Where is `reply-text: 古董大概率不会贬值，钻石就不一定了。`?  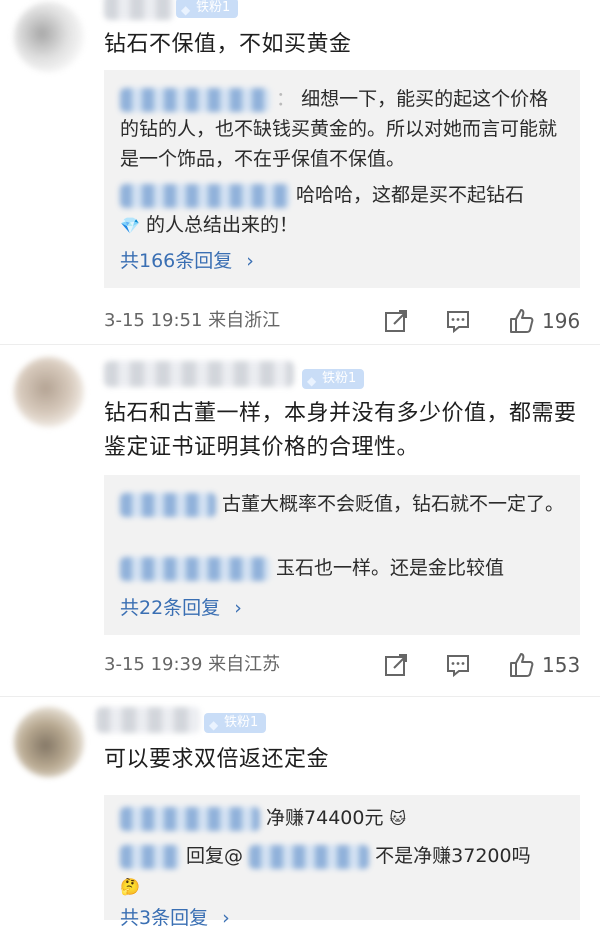 reply-text: 古董大概率不会贬值，钻石就不一定了。 is located at coordinates (393, 504).